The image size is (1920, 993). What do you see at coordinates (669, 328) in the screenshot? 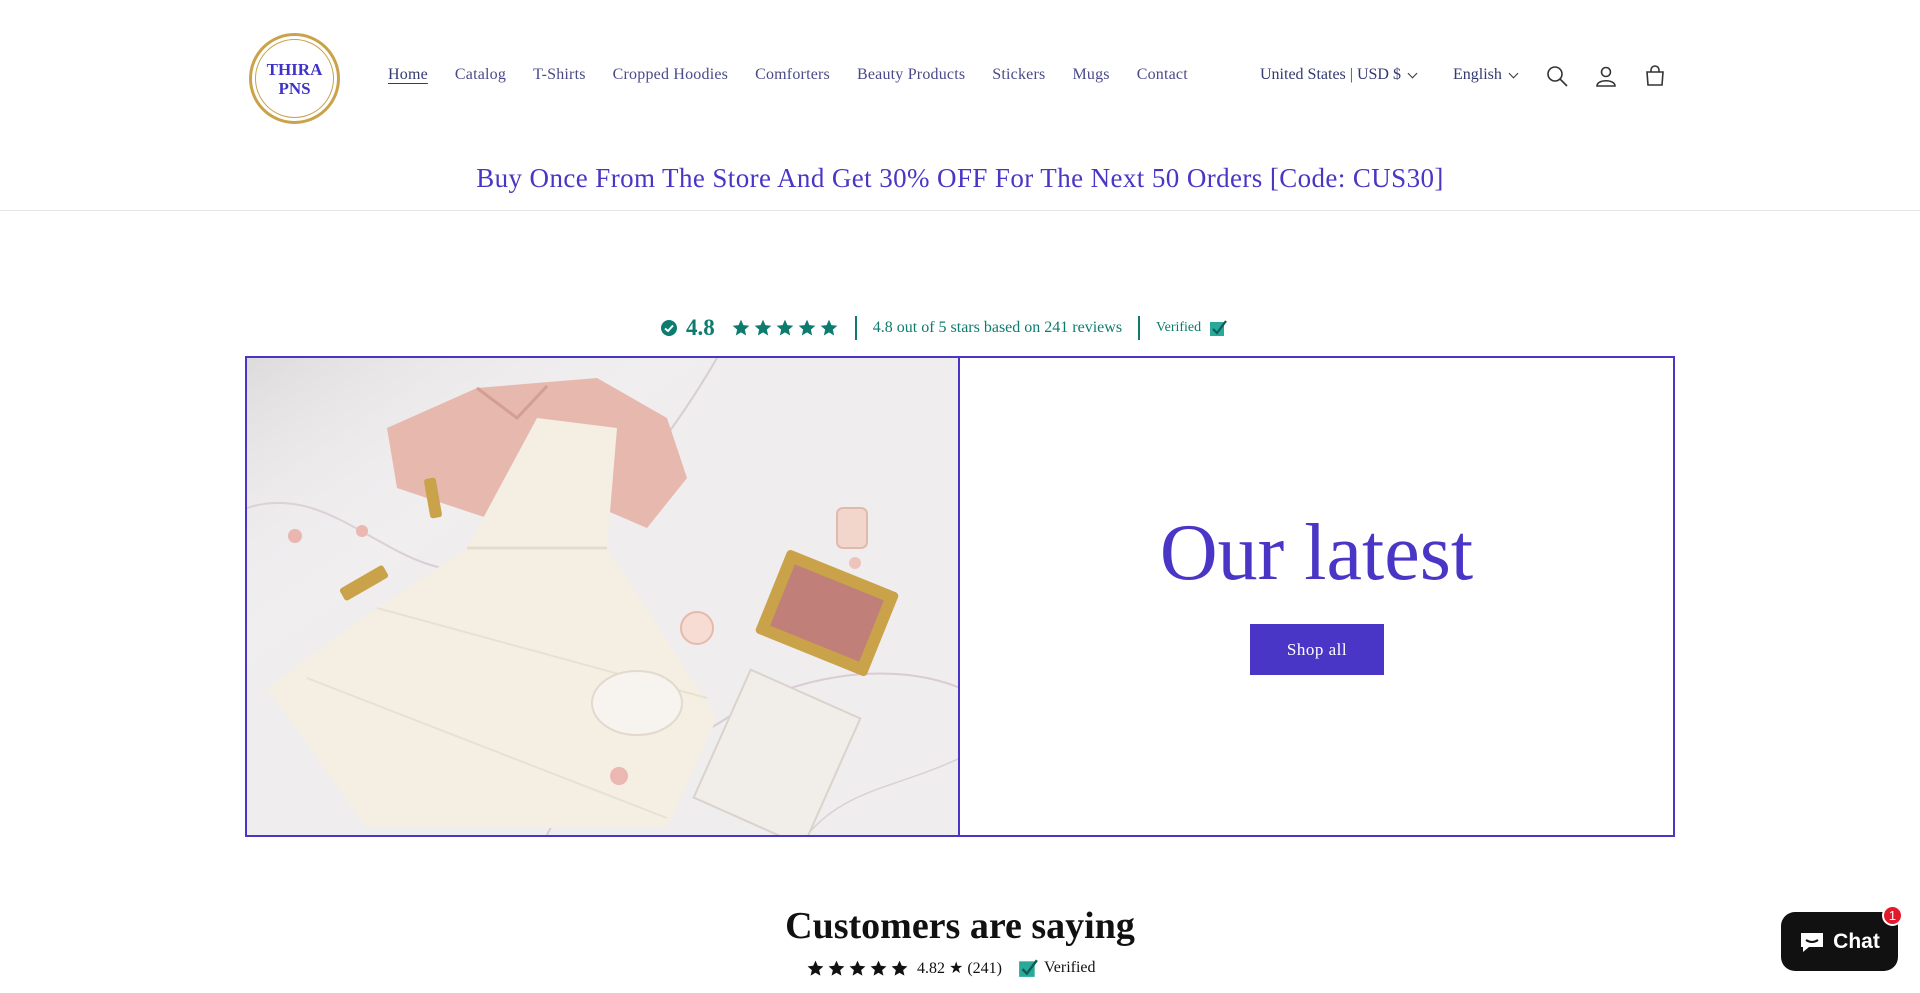
I see `check-circle-icon` at bounding box center [669, 328].